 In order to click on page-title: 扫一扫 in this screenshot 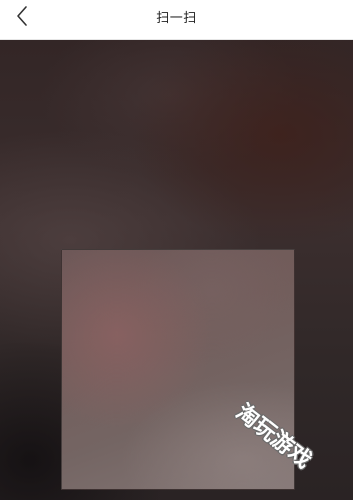, I will do `click(176, 18)`.